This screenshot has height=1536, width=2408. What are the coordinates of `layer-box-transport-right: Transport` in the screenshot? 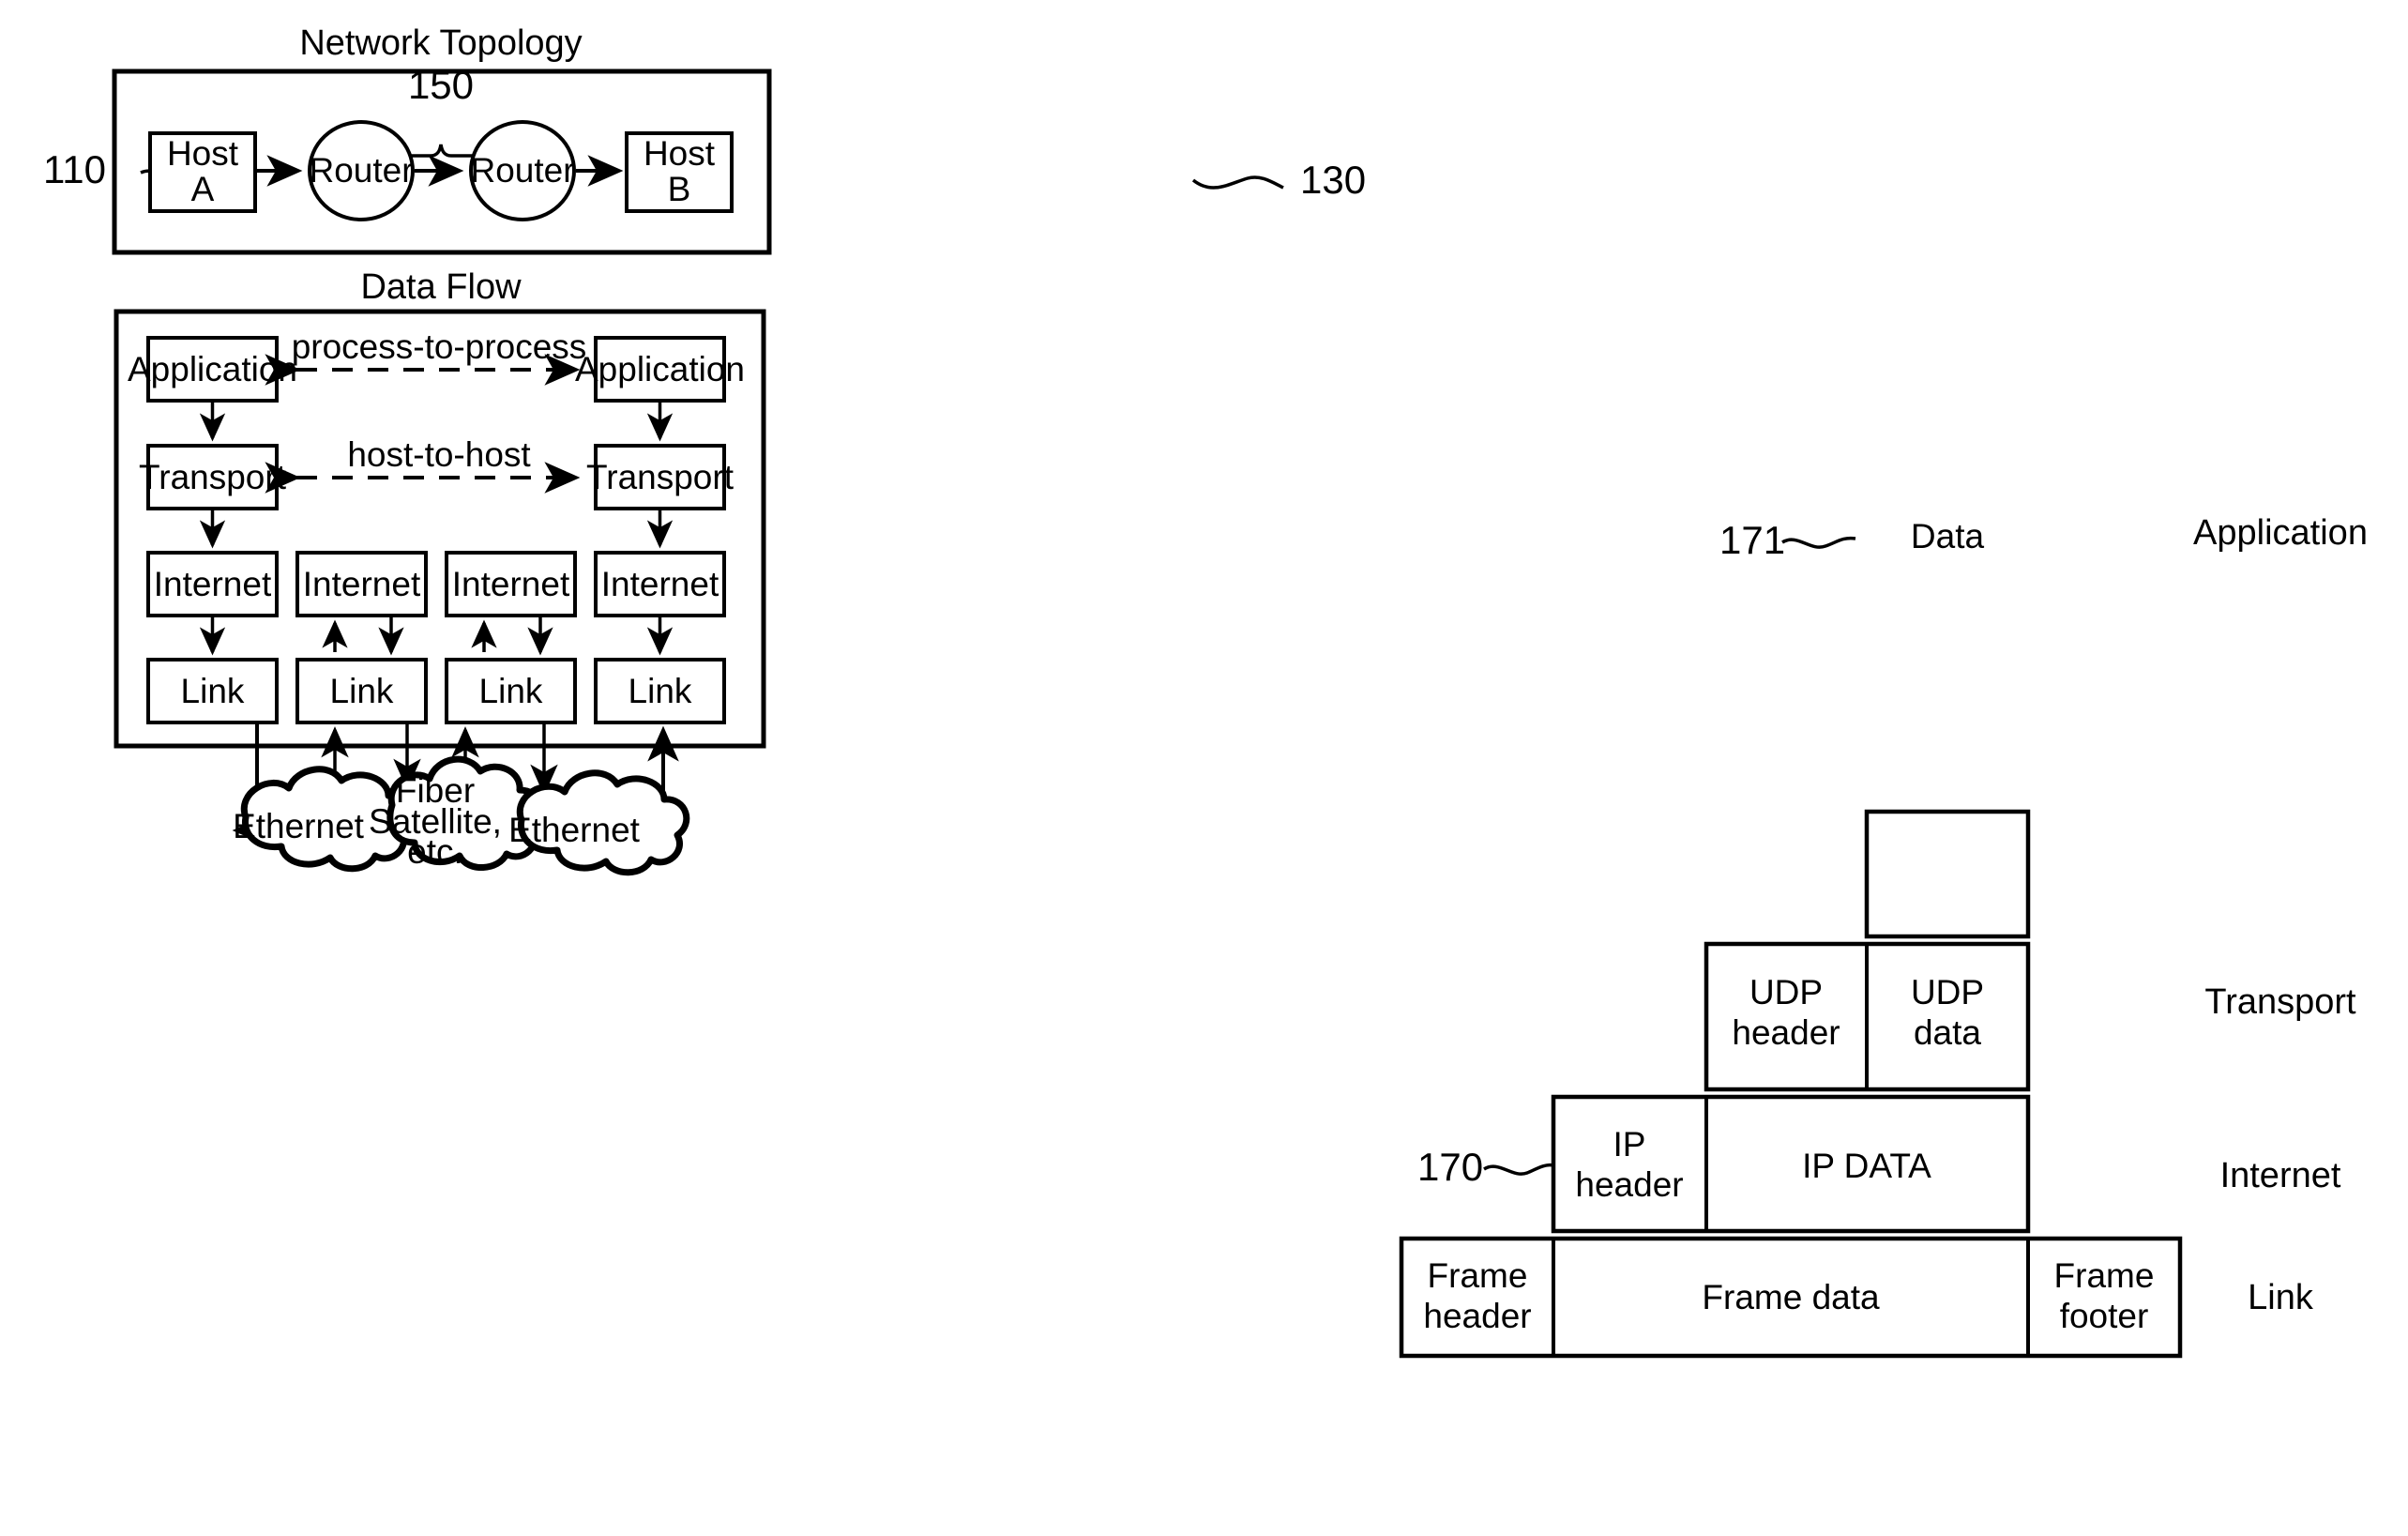 It's located at (660, 477).